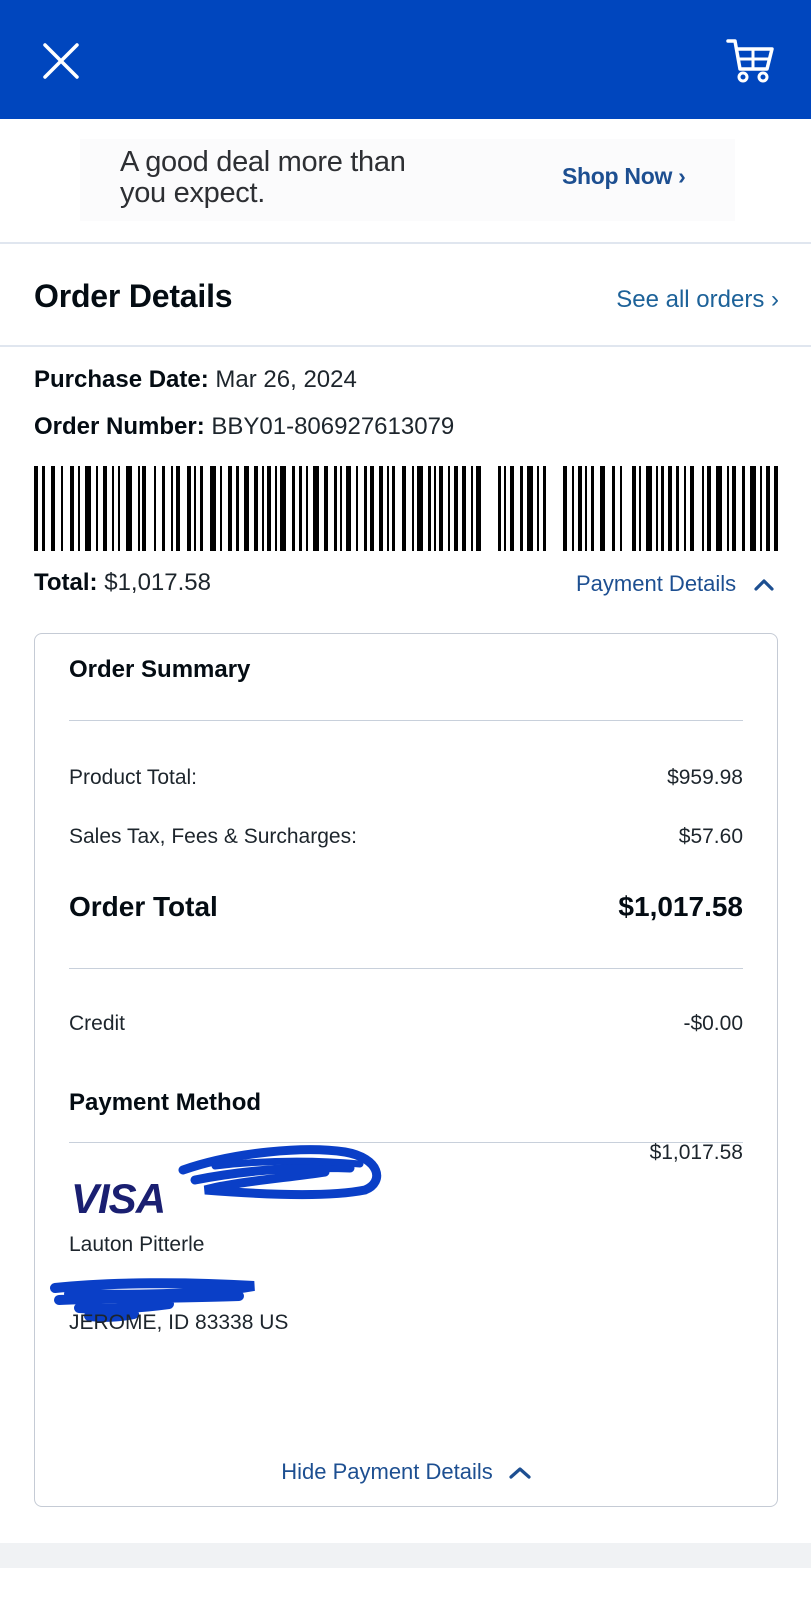 The height and width of the screenshot is (1600, 811). I want to click on order-total-label: Order Total, so click(143, 906).